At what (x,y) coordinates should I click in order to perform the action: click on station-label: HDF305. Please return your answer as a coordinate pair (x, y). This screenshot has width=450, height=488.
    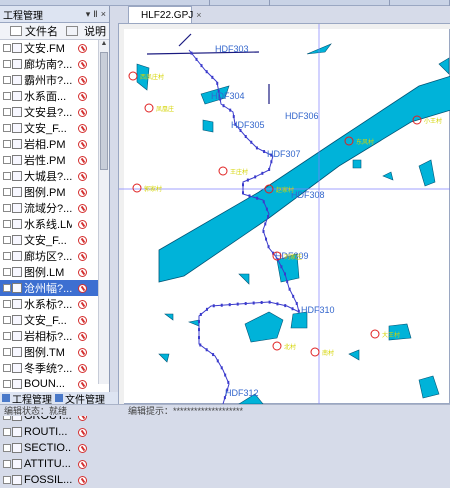
    Looking at the image, I should click on (248, 125).